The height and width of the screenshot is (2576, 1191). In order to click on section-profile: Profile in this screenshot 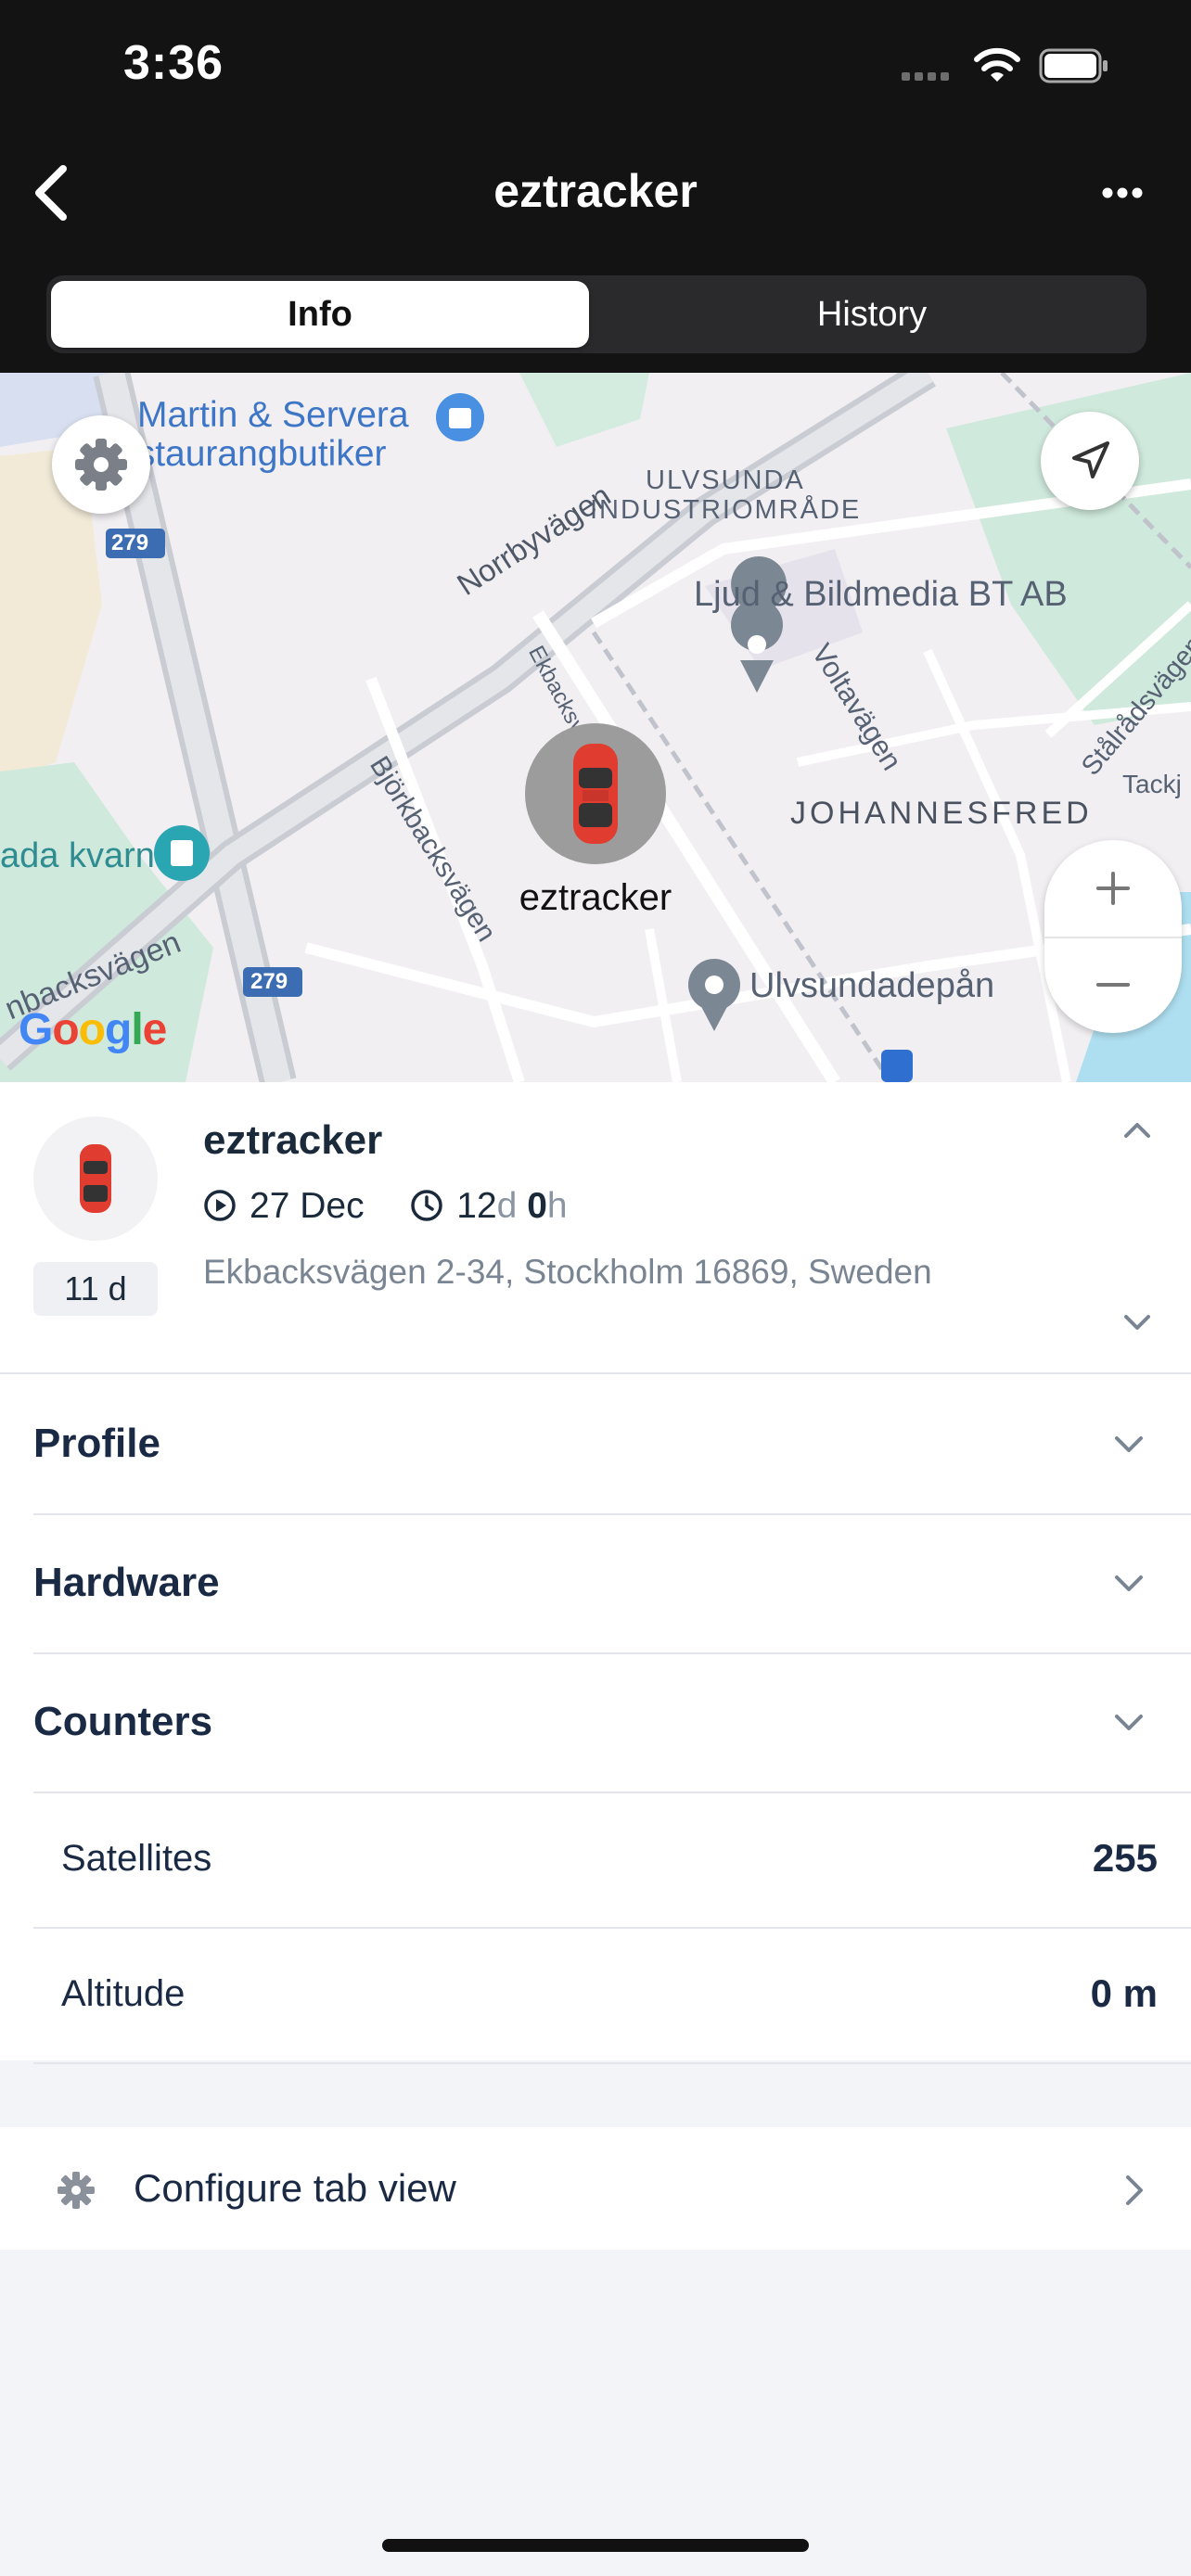, I will do `click(612, 1444)`.